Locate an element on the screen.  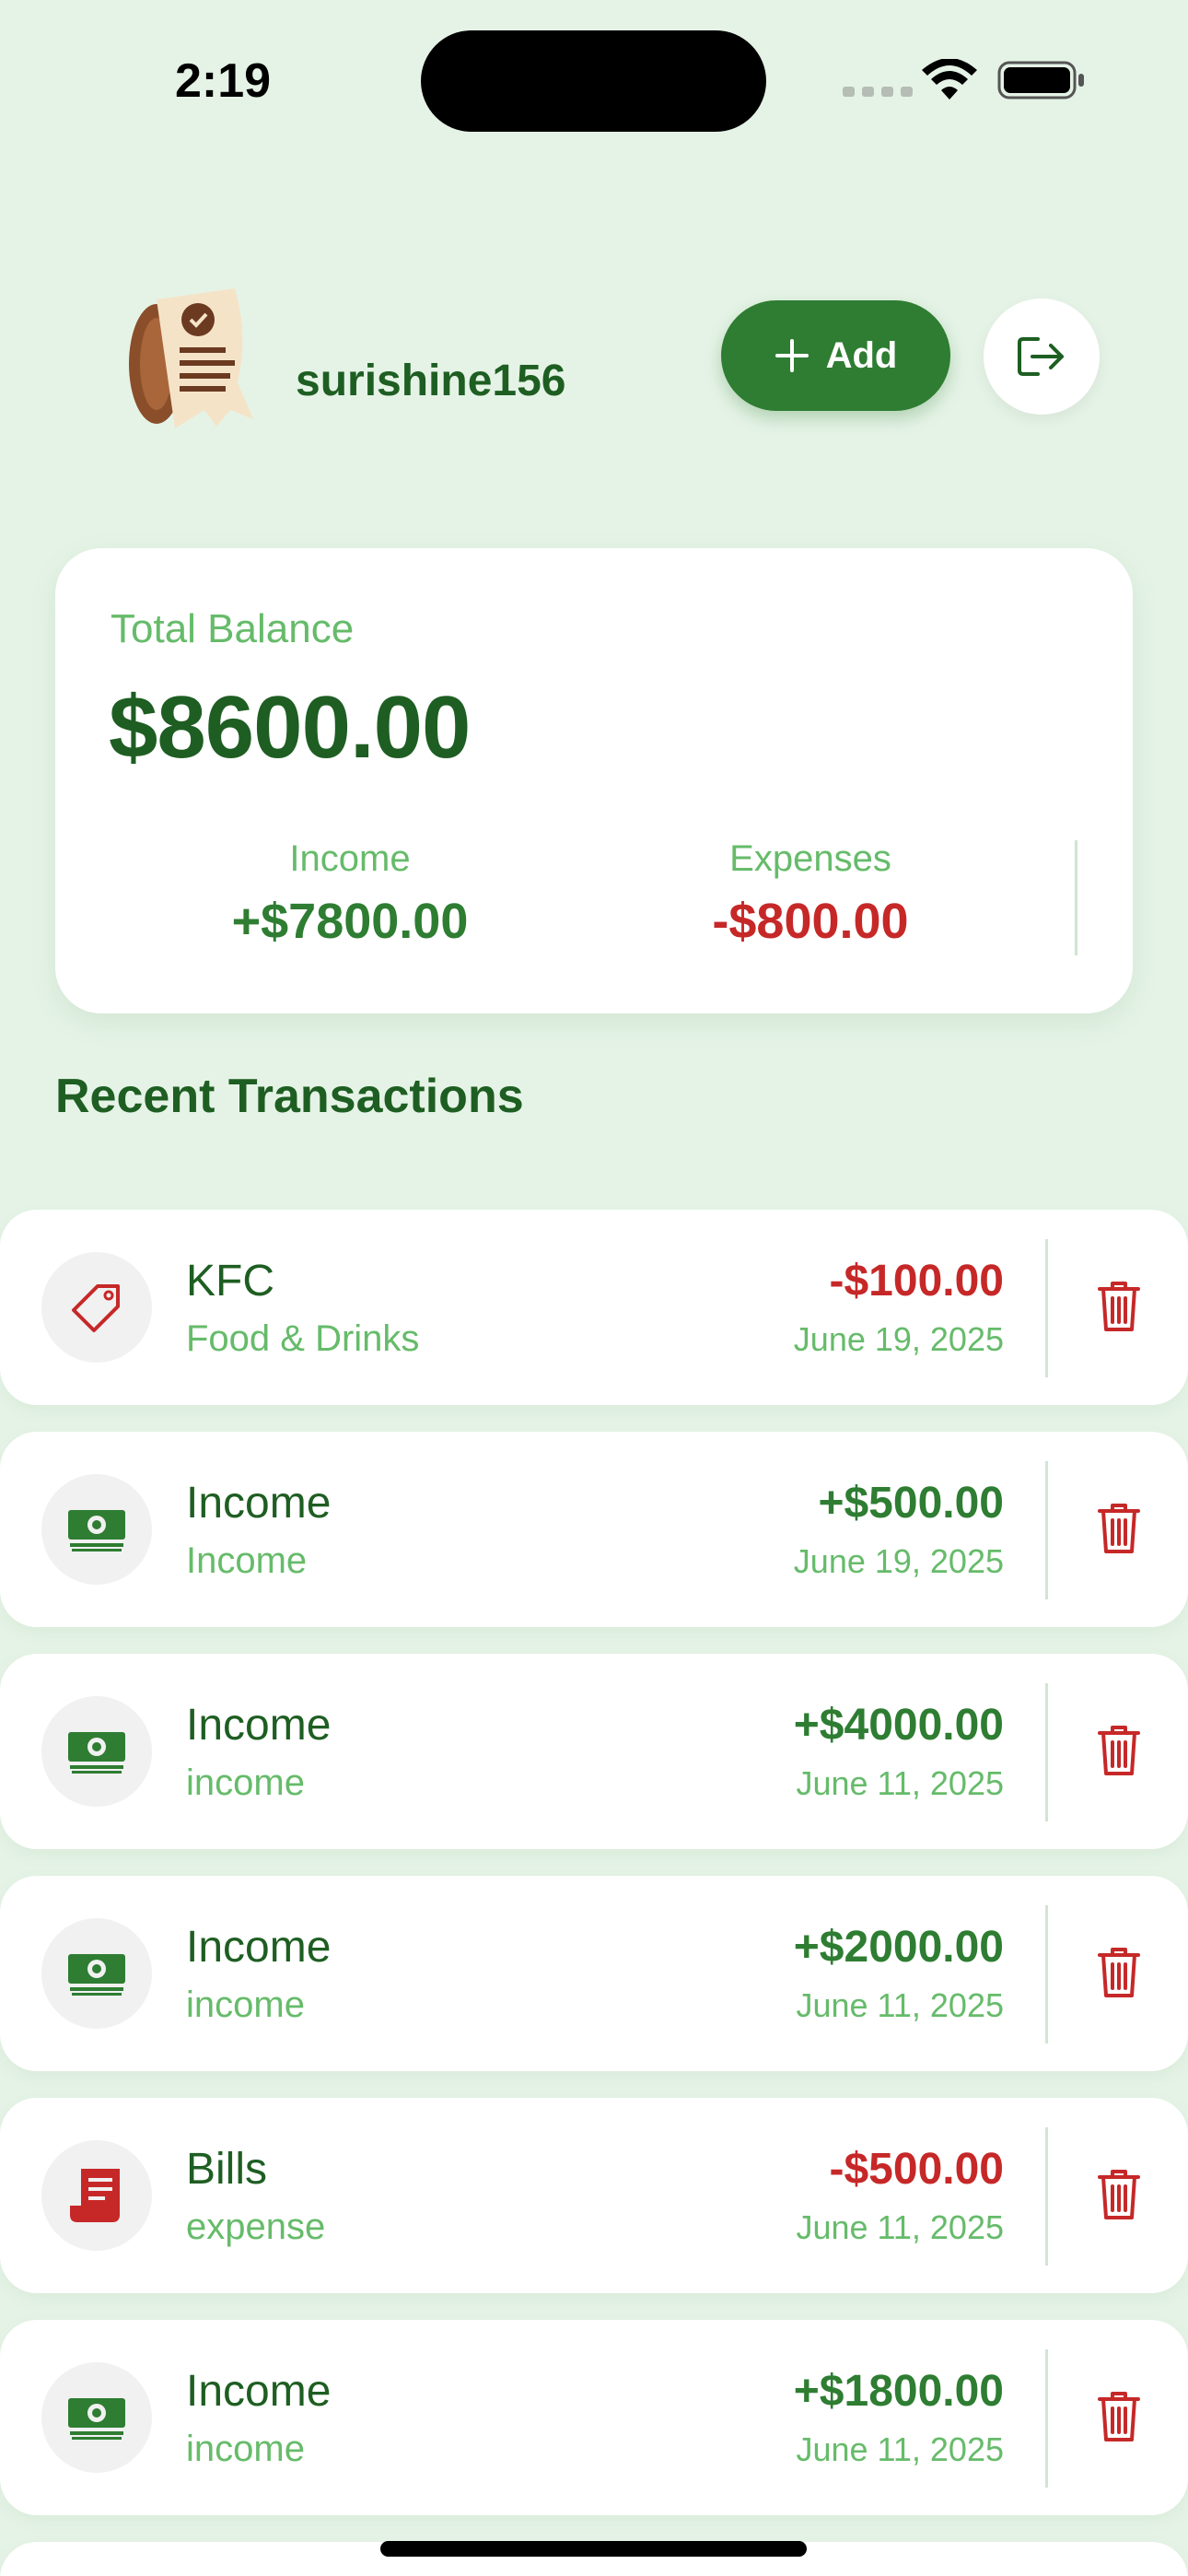
tag-icon is located at coordinates (96, 1307).